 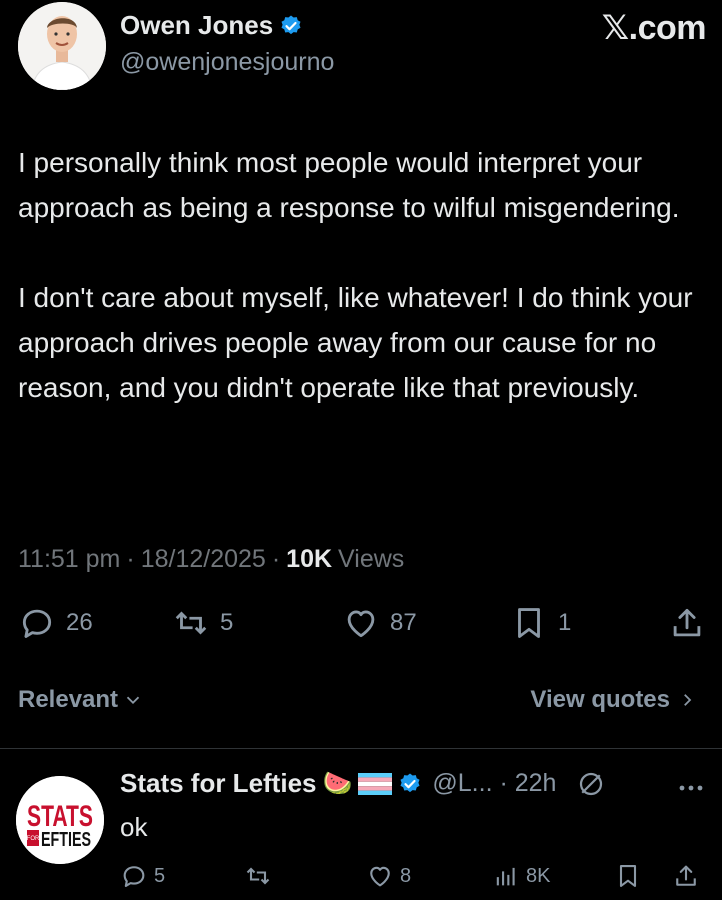 What do you see at coordinates (406, 875) in the screenshot?
I see `reply-like-count: 8` at bounding box center [406, 875].